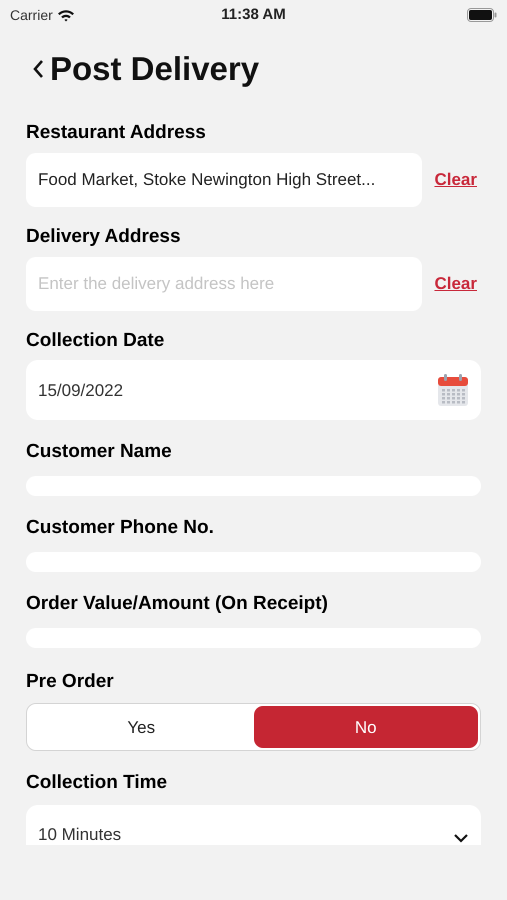 The width and height of the screenshot is (507, 900). I want to click on field-label: Collection Time, so click(97, 783).